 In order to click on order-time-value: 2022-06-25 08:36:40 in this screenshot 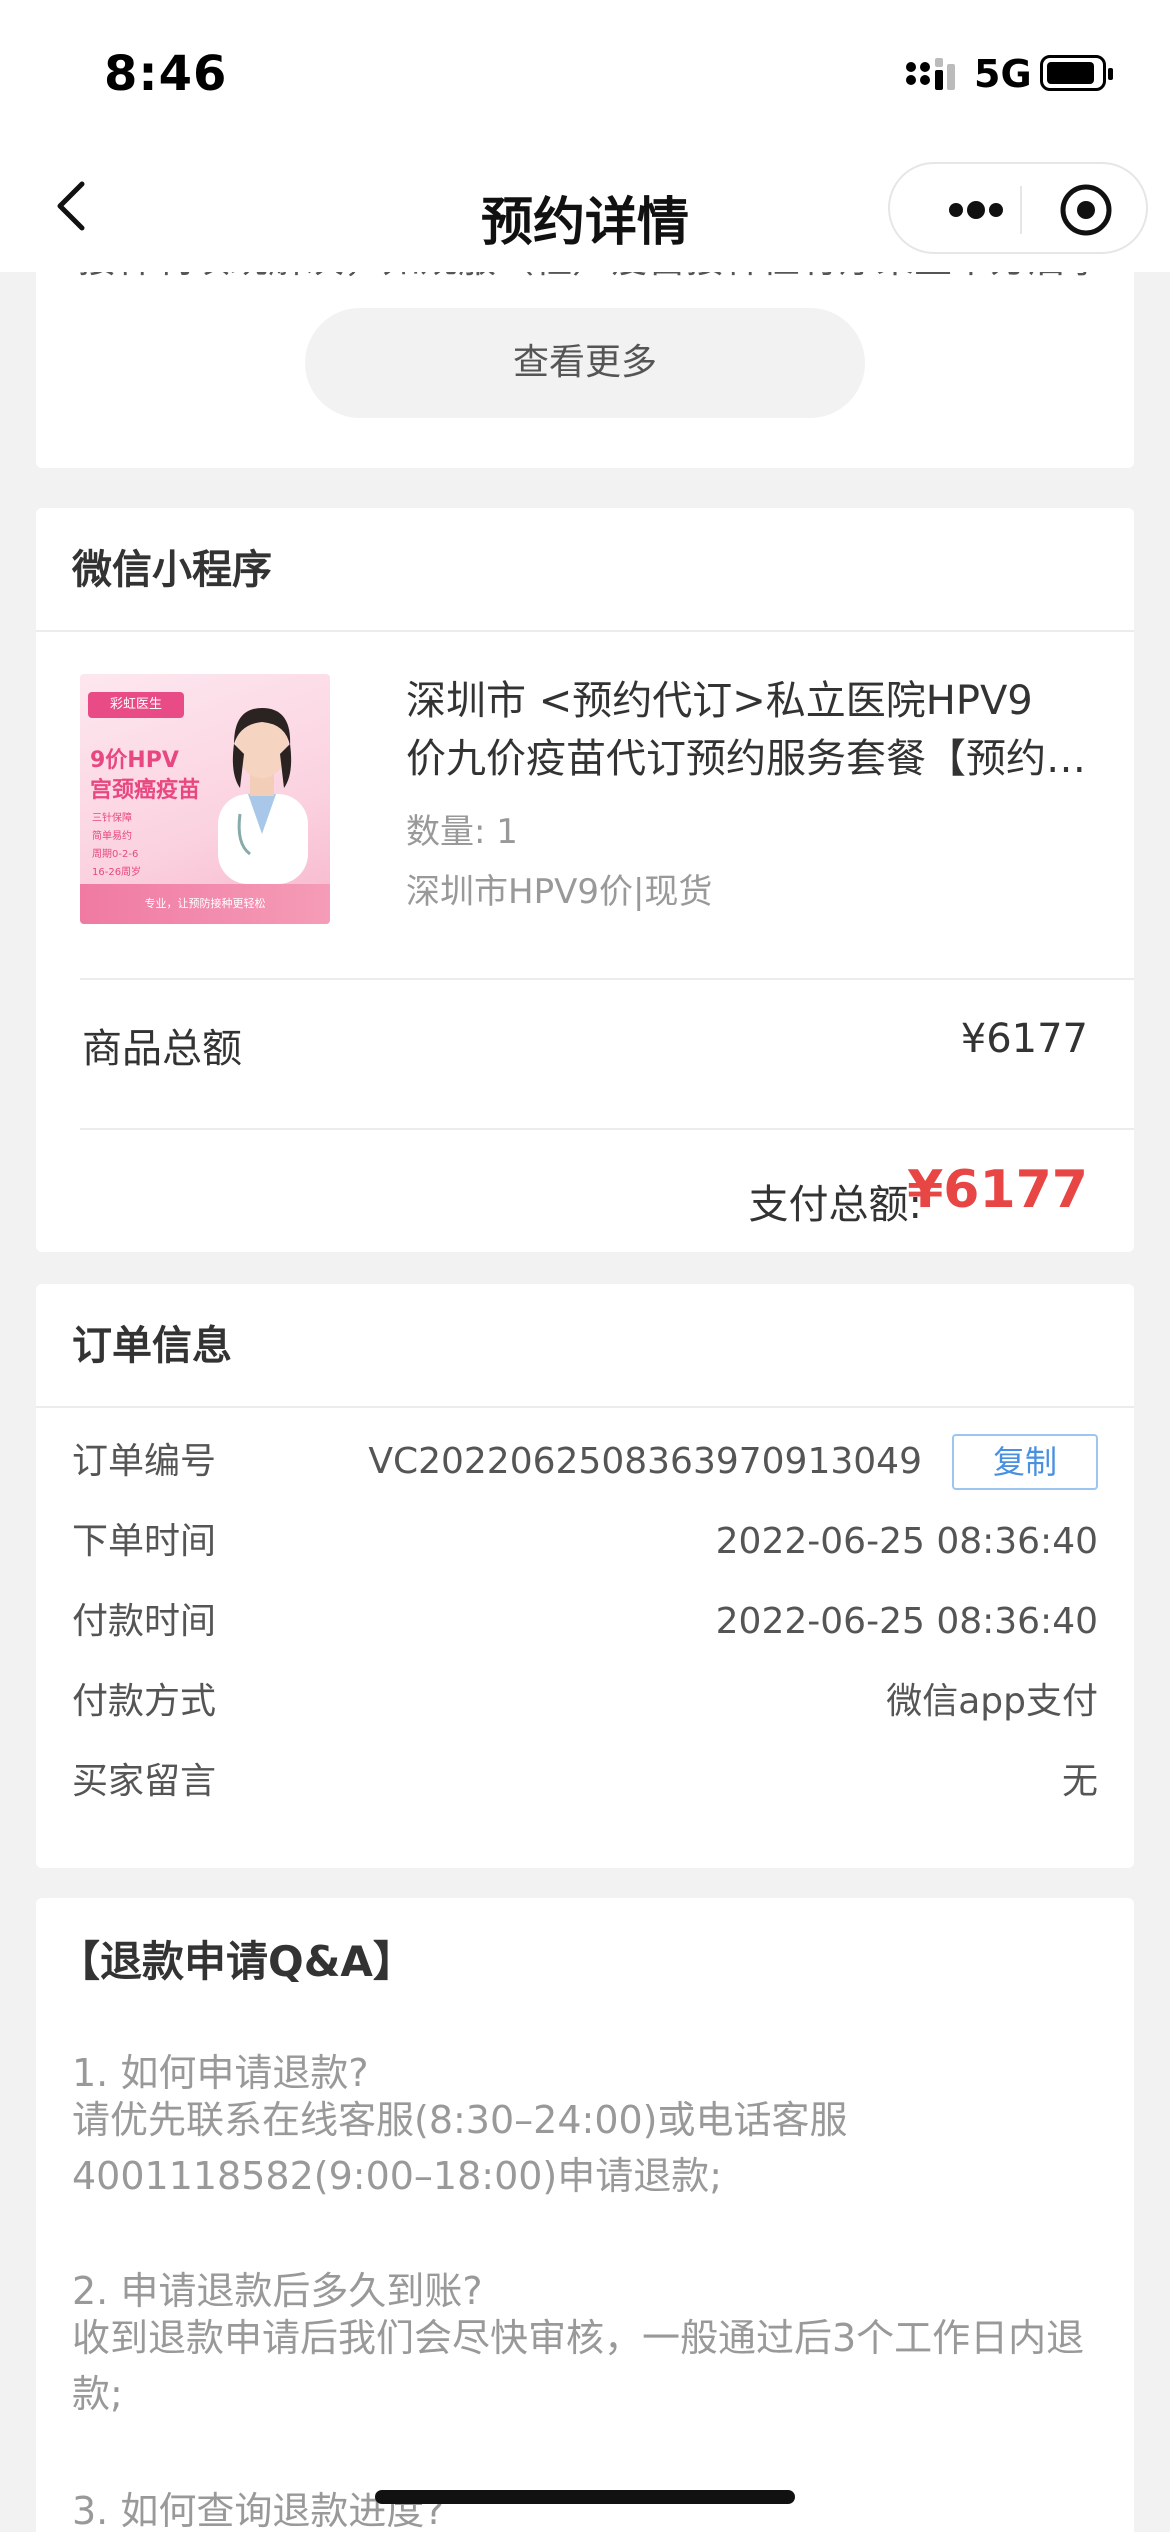, I will do `click(906, 1541)`.